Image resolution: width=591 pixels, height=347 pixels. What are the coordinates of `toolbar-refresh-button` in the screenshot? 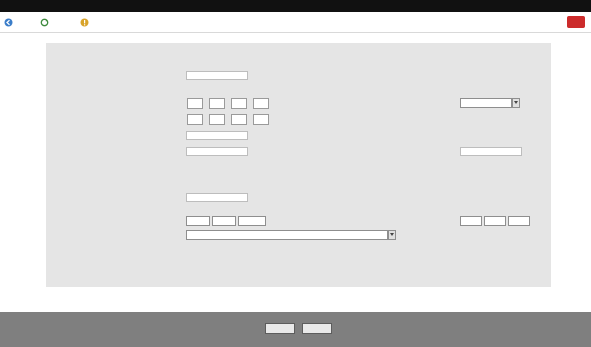 It's located at (46, 22).